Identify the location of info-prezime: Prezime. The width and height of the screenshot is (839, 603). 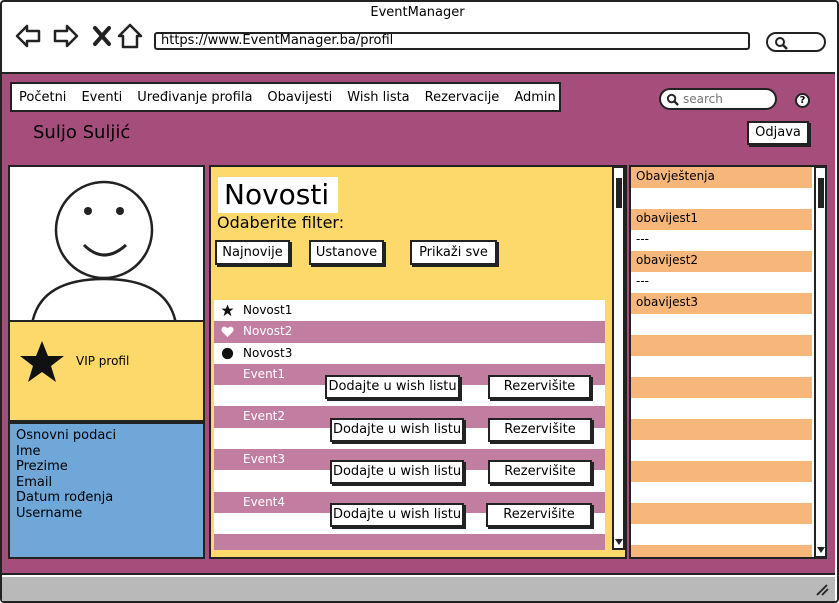
(42, 467).